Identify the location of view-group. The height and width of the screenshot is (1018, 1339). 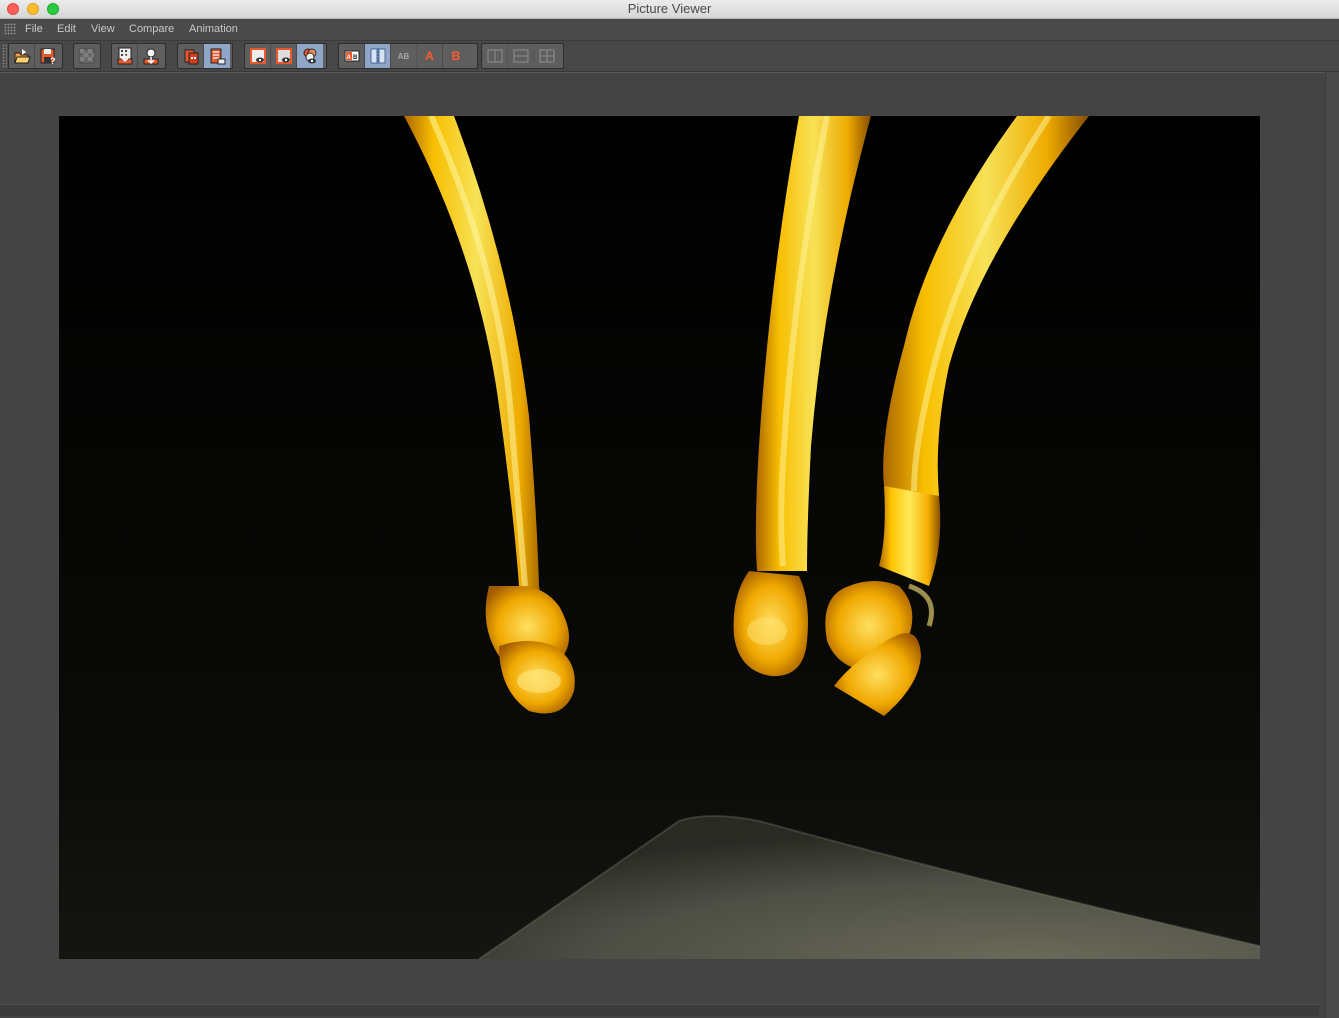
(285, 56).